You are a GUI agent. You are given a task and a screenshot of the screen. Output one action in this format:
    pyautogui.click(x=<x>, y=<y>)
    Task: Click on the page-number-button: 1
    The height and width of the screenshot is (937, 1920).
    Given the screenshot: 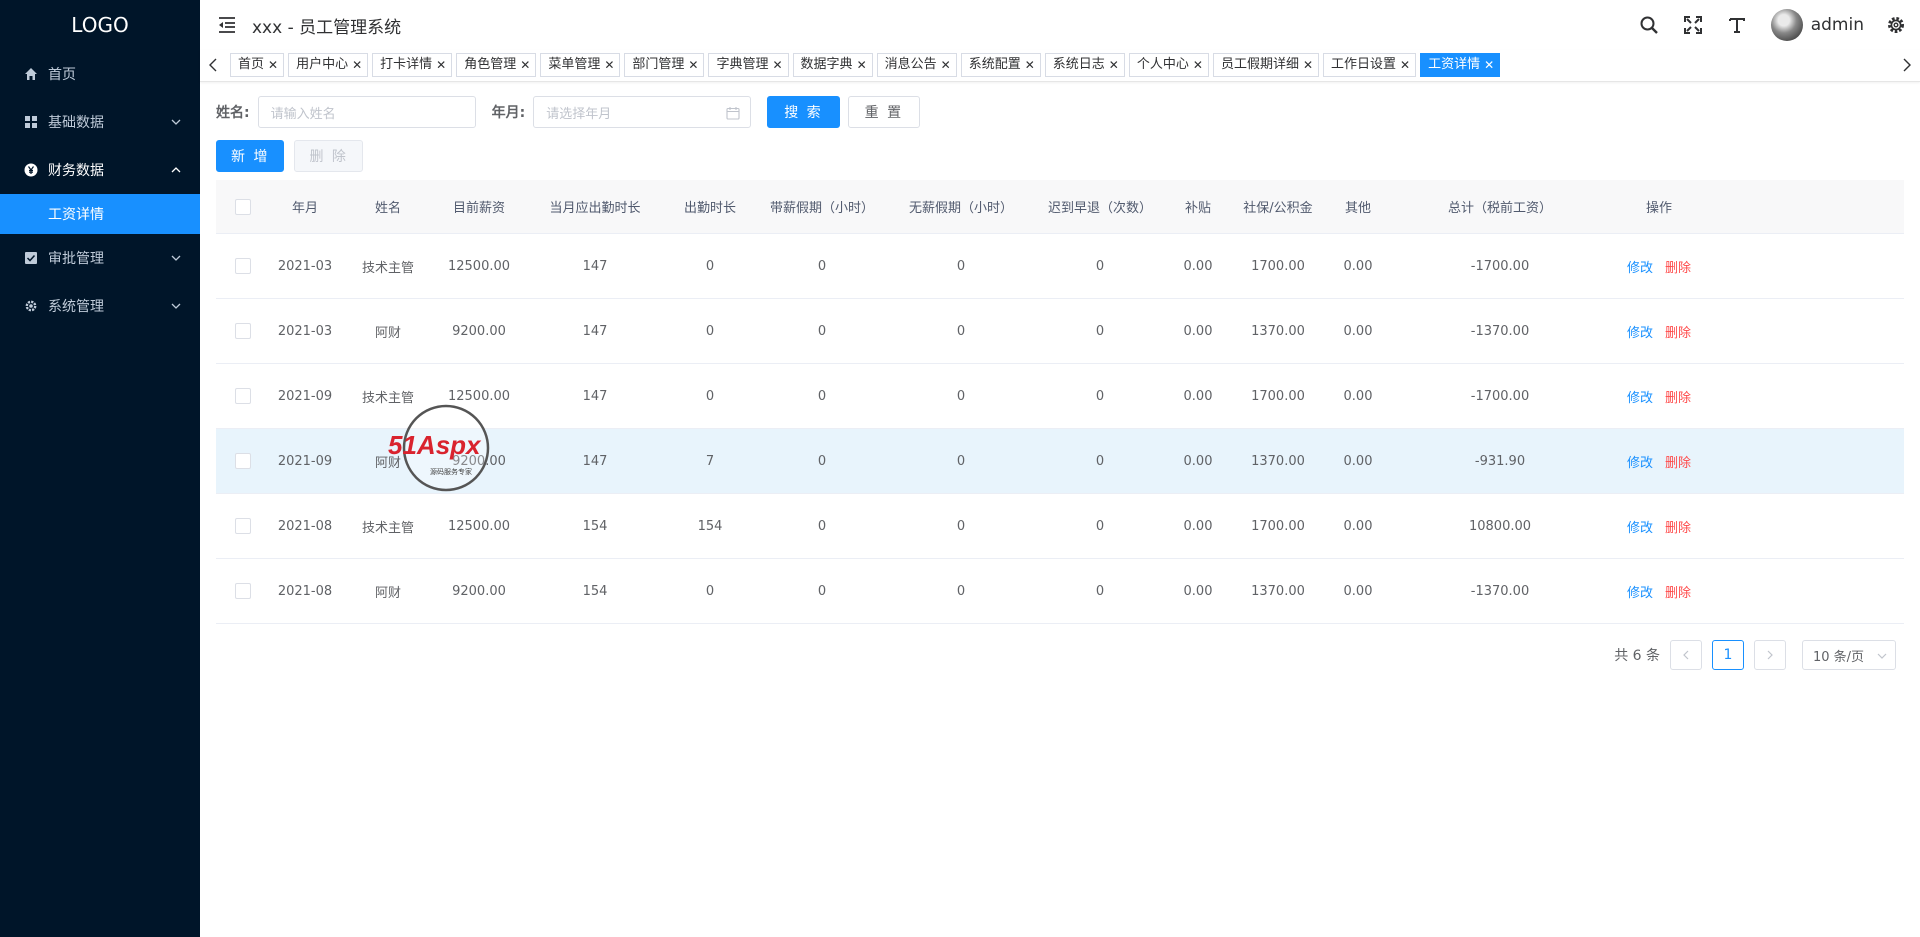 What is the action you would take?
    pyautogui.click(x=1728, y=655)
    